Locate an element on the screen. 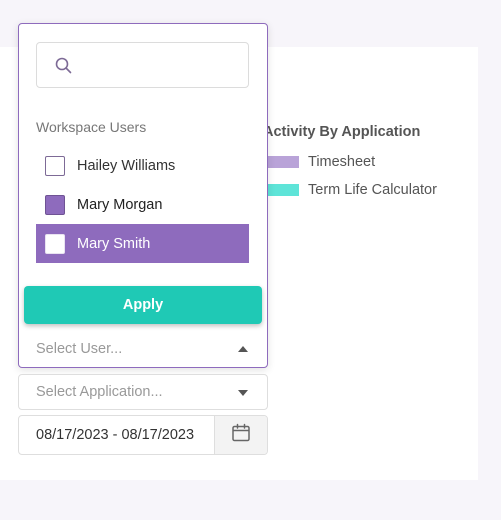 The width and height of the screenshot is (501, 520). calendar-icon is located at coordinates (241, 435).